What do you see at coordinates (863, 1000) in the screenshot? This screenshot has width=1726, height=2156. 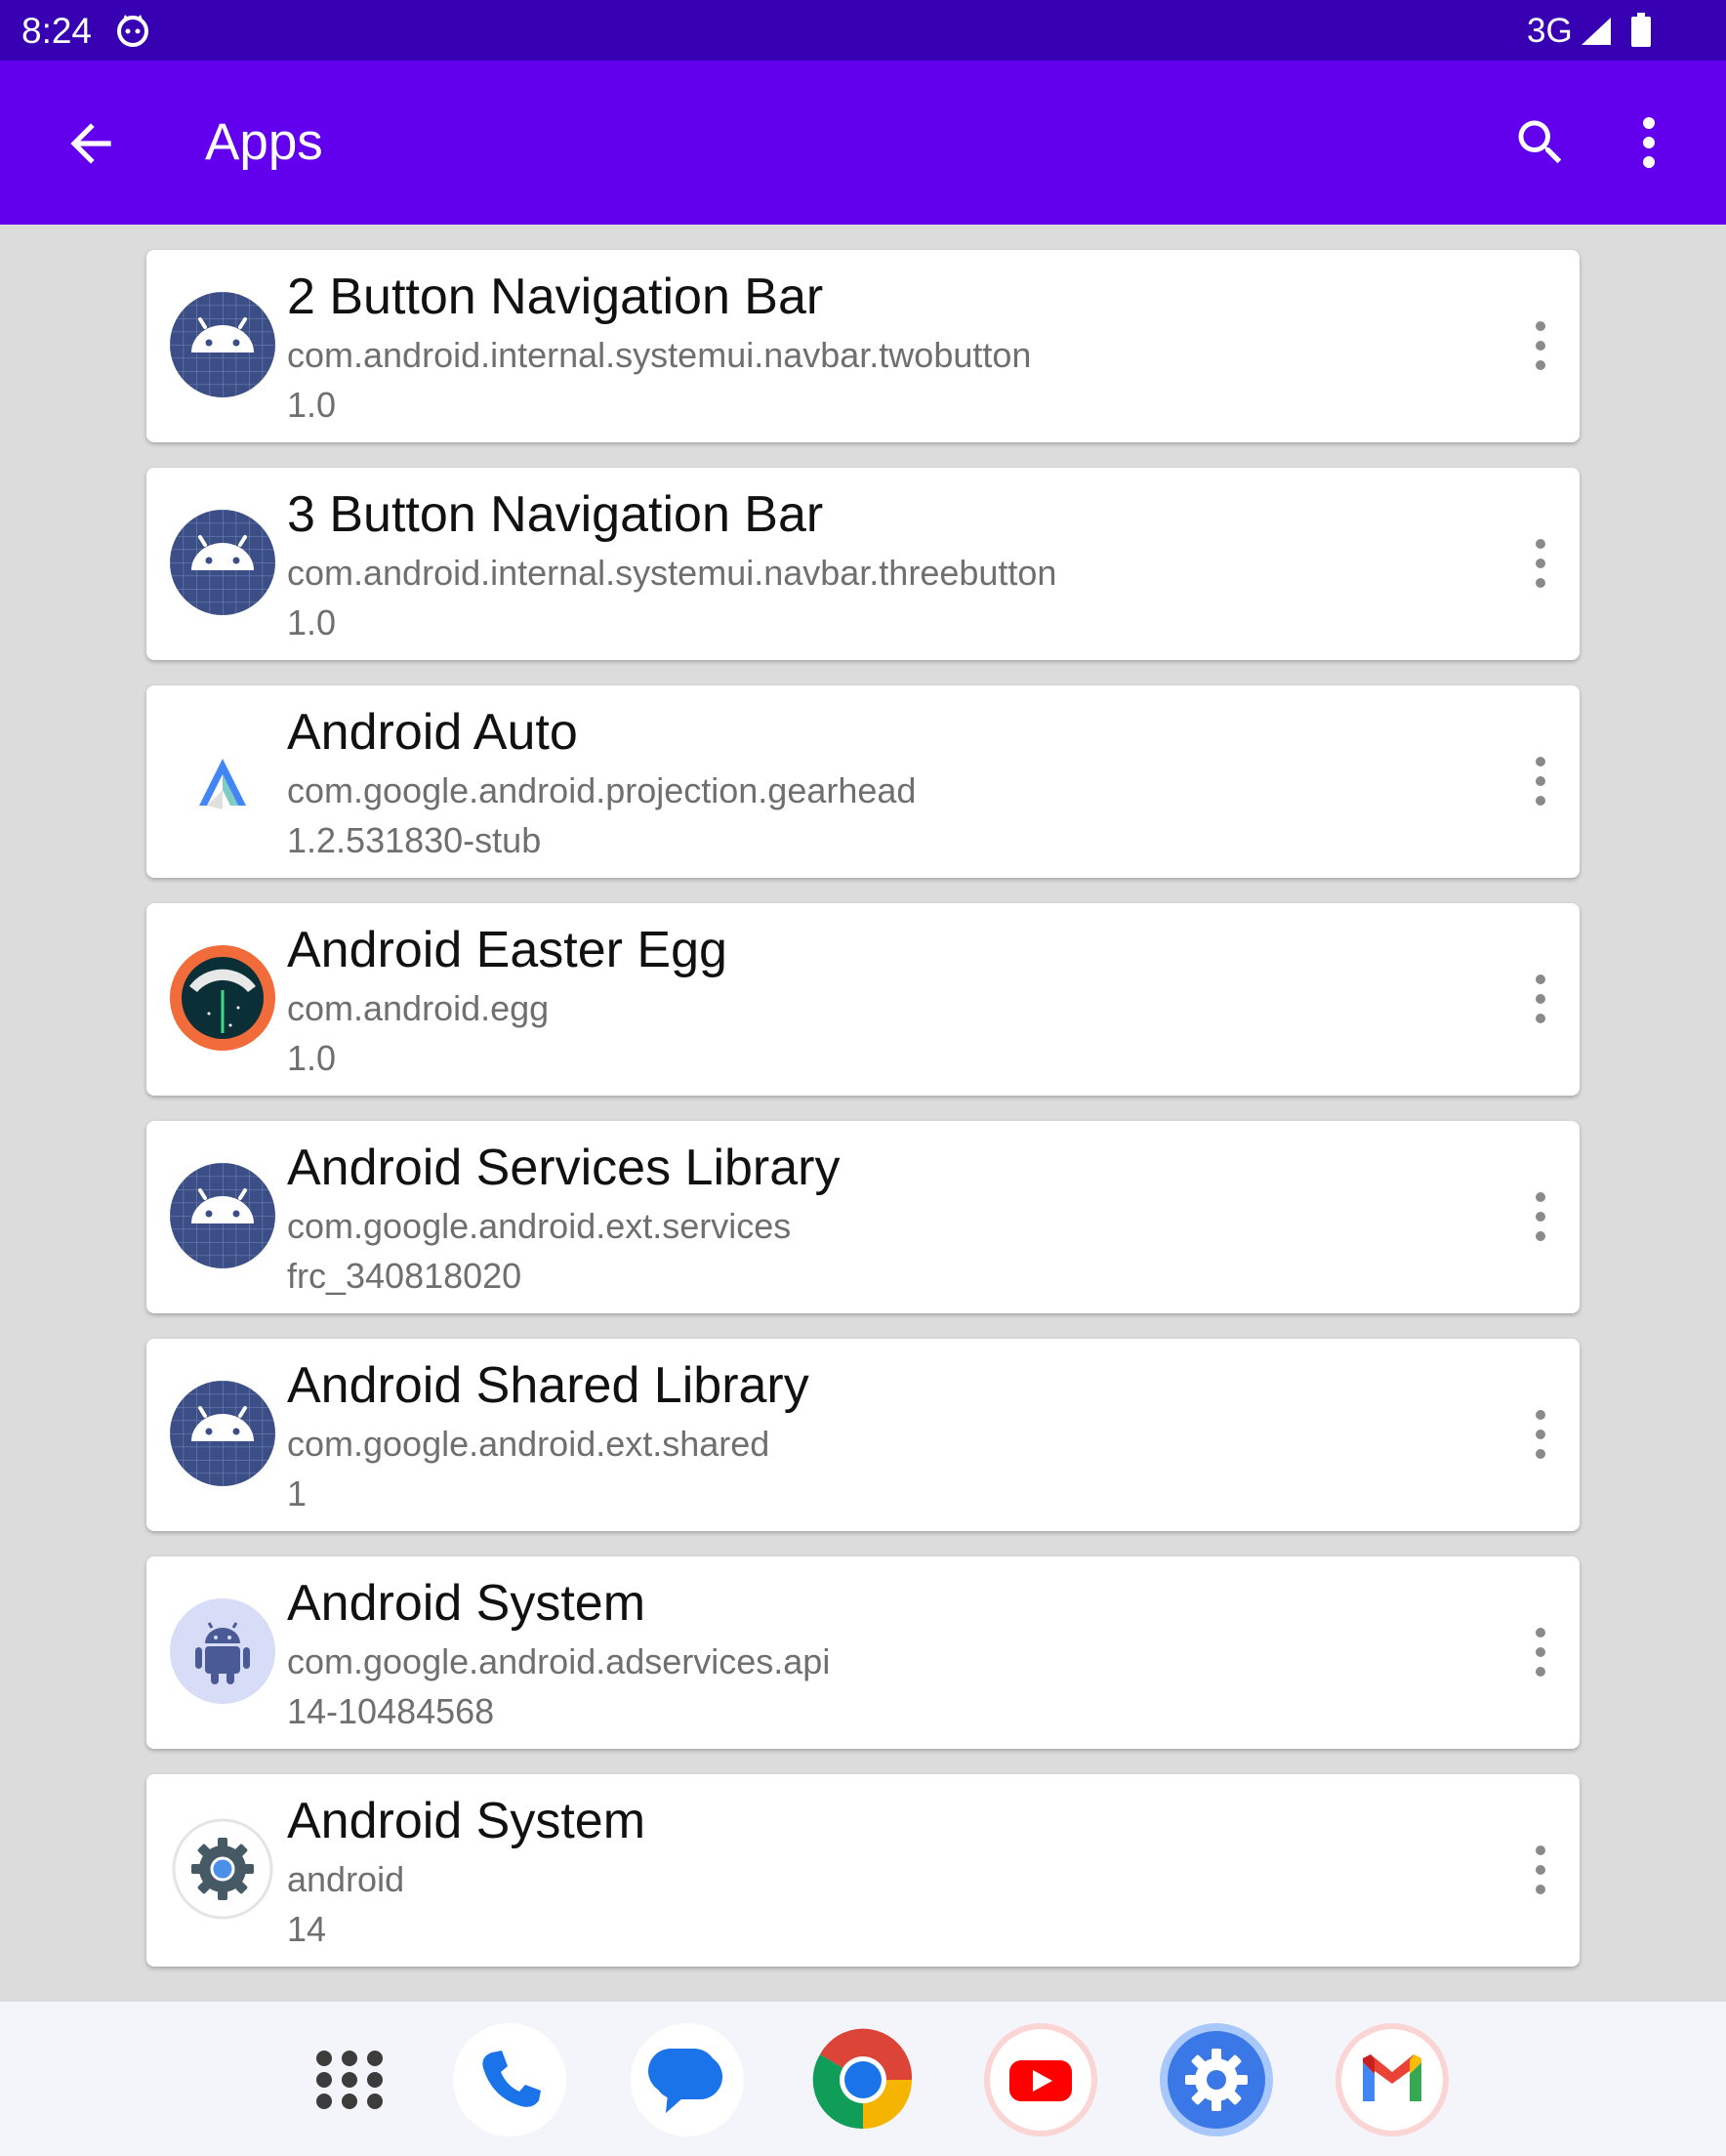 I see `app-card: Android Easter Egg com.android.egg 1.0` at bounding box center [863, 1000].